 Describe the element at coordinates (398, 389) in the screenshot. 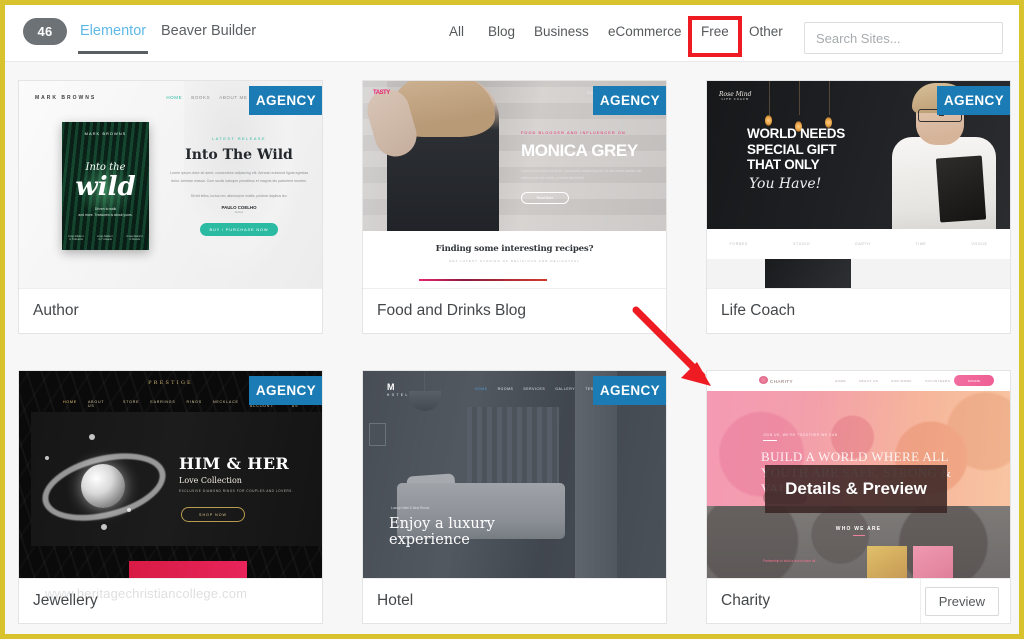

I see `site-logo: M HOTEL` at that location.